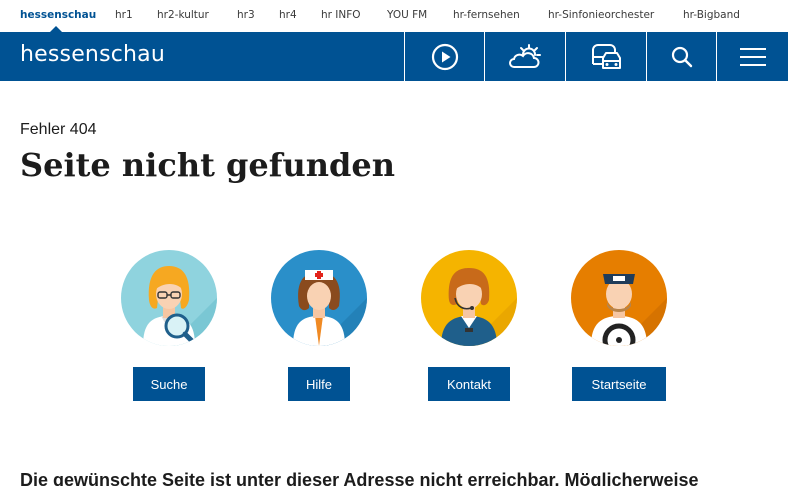 The image size is (800, 486). What do you see at coordinates (169, 384) in the screenshot?
I see `search-help-button: Suche` at bounding box center [169, 384].